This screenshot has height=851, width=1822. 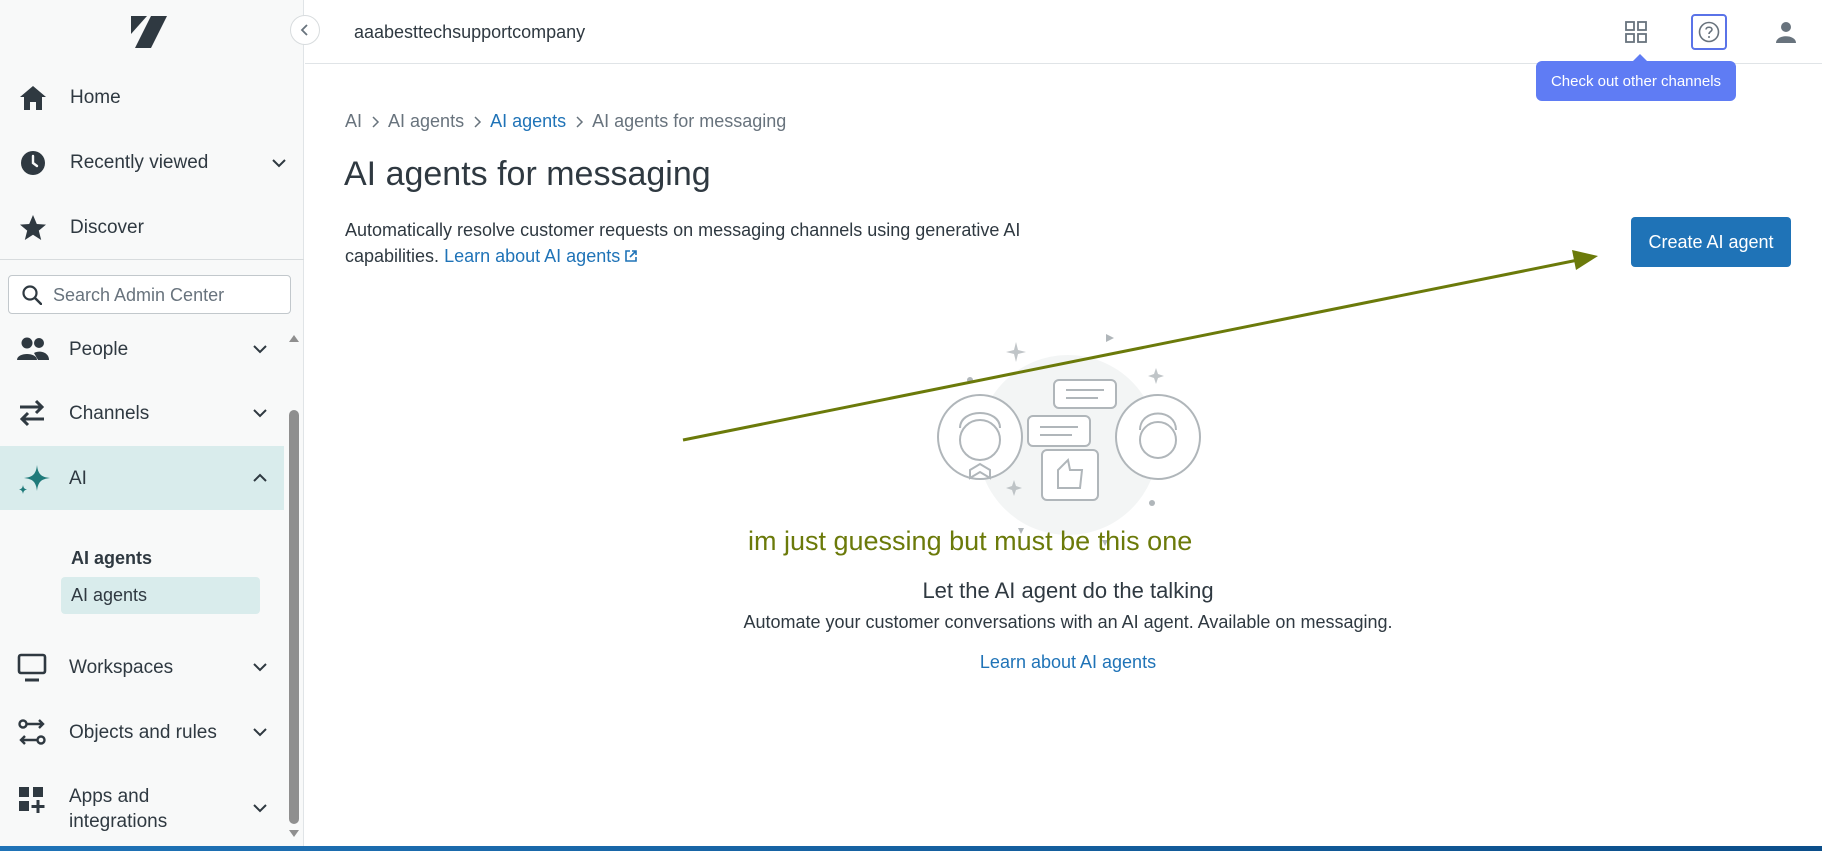 I want to click on clock-icon, so click(x=33, y=163).